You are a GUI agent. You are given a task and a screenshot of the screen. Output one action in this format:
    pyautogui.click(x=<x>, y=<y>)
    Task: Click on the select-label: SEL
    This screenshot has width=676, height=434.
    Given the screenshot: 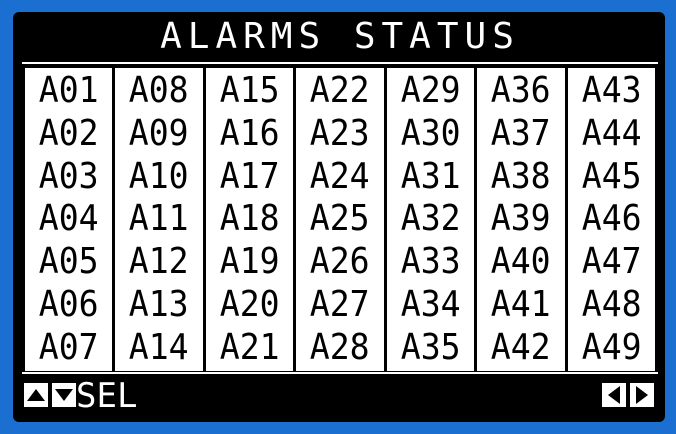 What is the action you would take?
    pyautogui.click(x=107, y=396)
    